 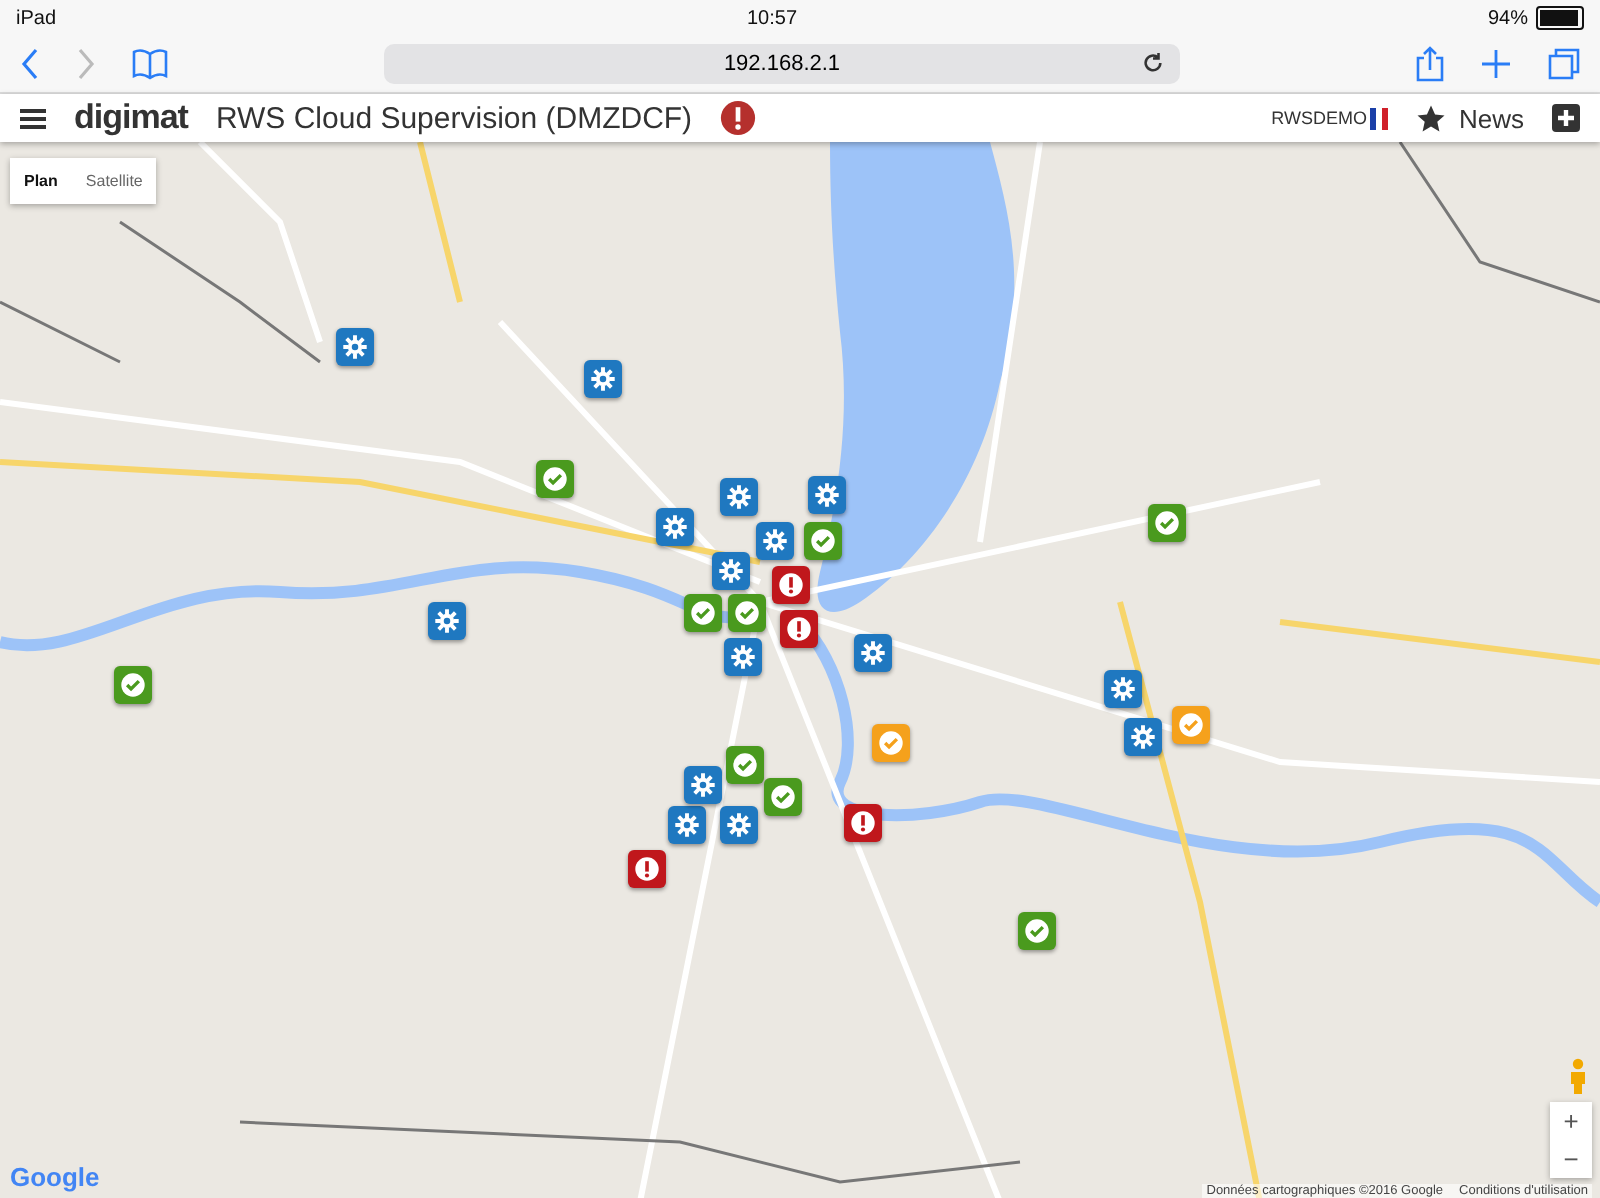 I want to click on logo: digimat, so click(x=131, y=118).